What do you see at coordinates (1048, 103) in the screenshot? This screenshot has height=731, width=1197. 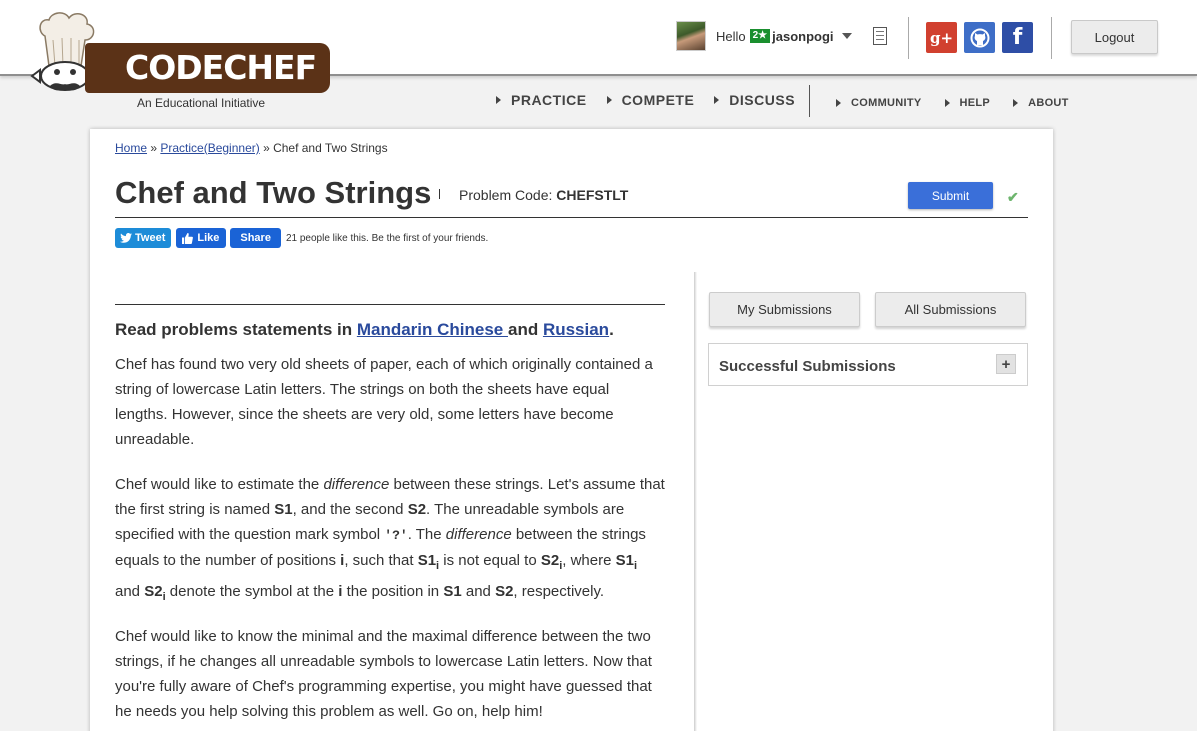 I see `nav-label: ABOUT` at bounding box center [1048, 103].